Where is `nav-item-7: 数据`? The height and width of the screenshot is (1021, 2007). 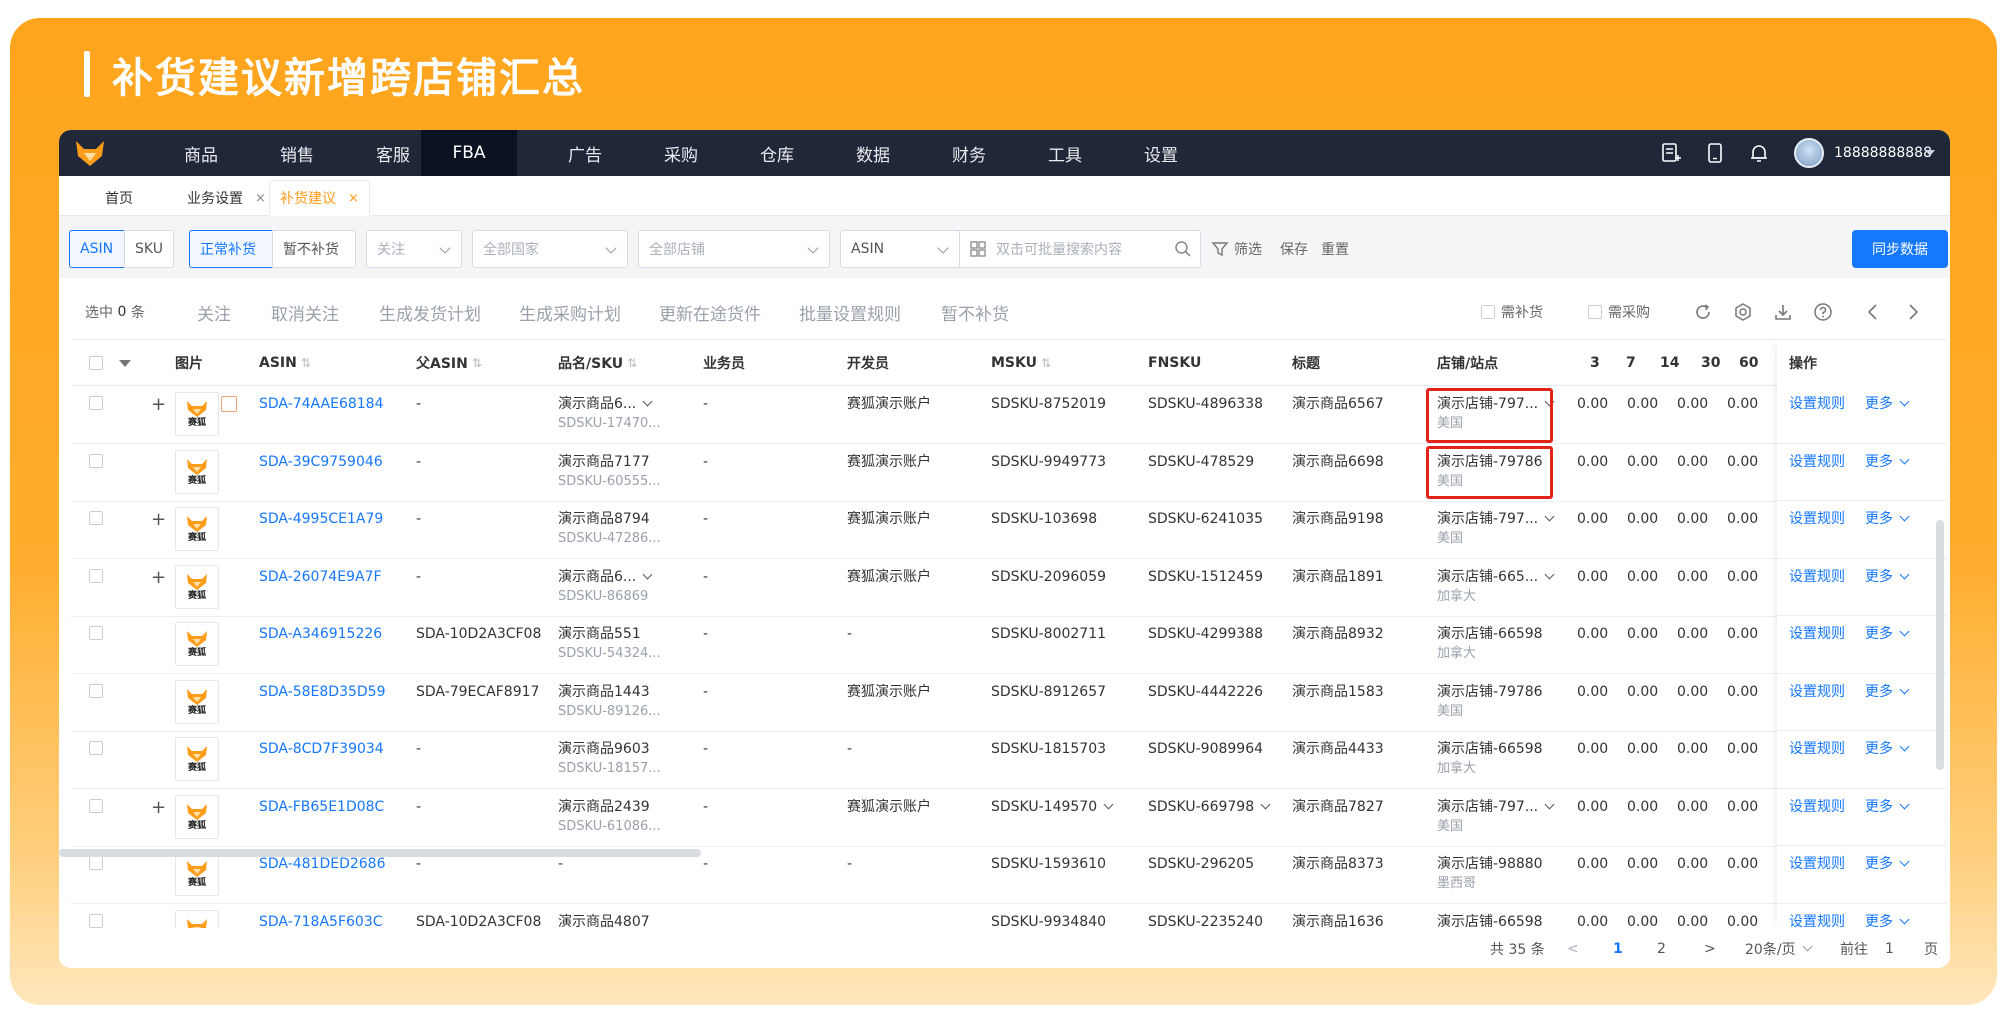 nav-item-7: 数据 is located at coordinates (873, 153).